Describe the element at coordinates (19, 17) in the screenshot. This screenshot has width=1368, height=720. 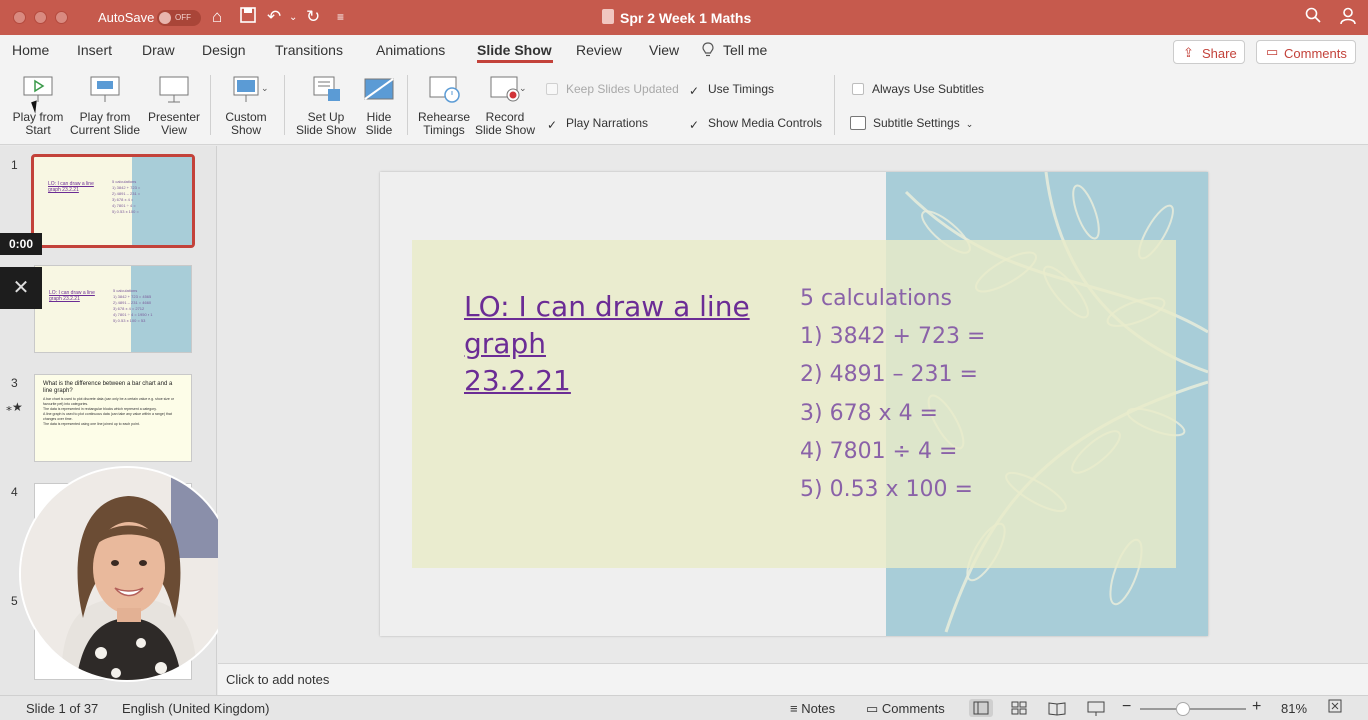
I see `close-window-button` at that location.